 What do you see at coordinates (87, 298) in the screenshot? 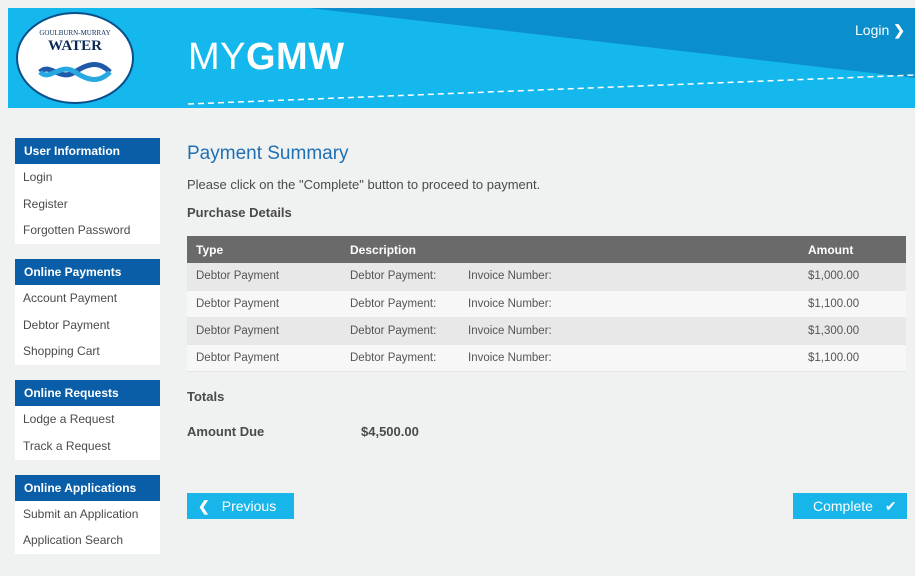
I see `sidebar-item-account-payment: Account Payment` at bounding box center [87, 298].